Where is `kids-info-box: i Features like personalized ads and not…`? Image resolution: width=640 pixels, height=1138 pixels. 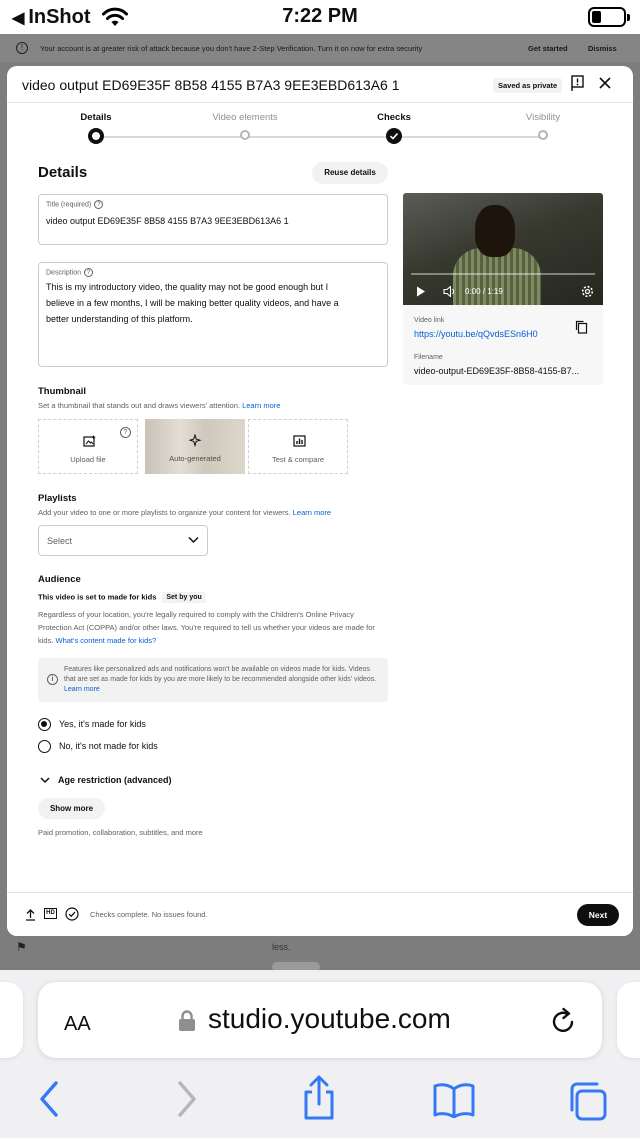
kids-info-box: i Features like personalized ads and not… is located at coordinates (213, 680).